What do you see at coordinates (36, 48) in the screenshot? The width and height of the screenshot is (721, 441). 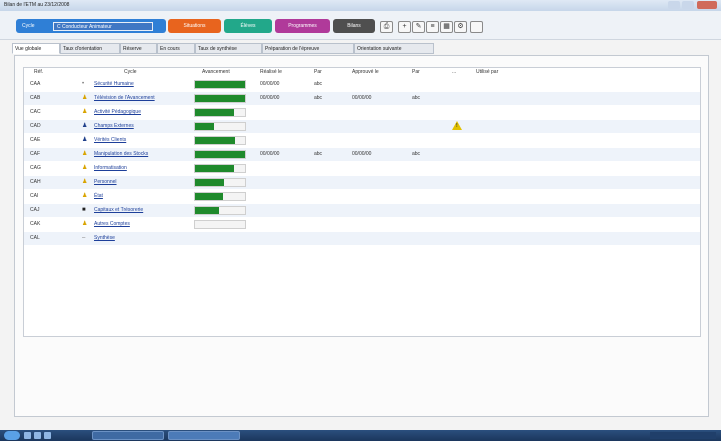 I see `tab-vue-globale: Vue globale` at bounding box center [36, 48].